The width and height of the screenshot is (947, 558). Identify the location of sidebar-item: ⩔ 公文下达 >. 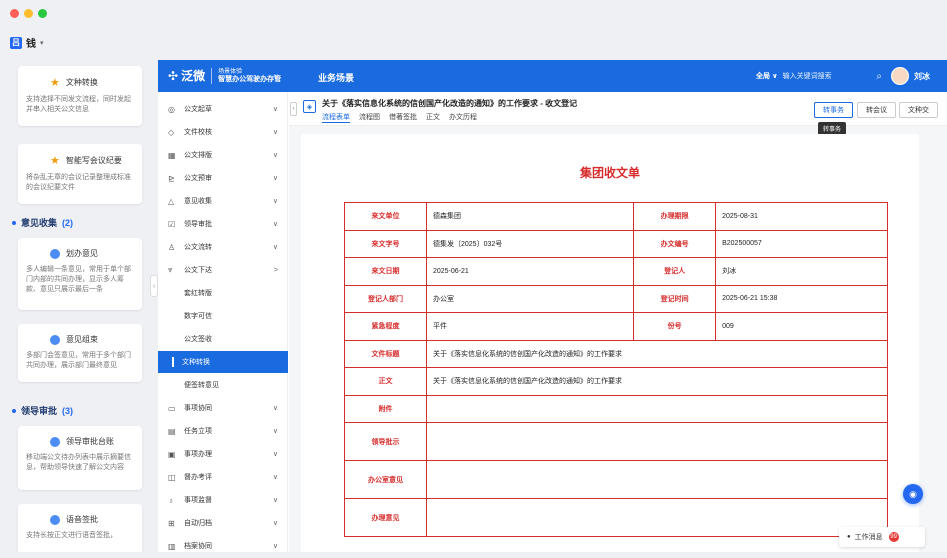
(223, 270).